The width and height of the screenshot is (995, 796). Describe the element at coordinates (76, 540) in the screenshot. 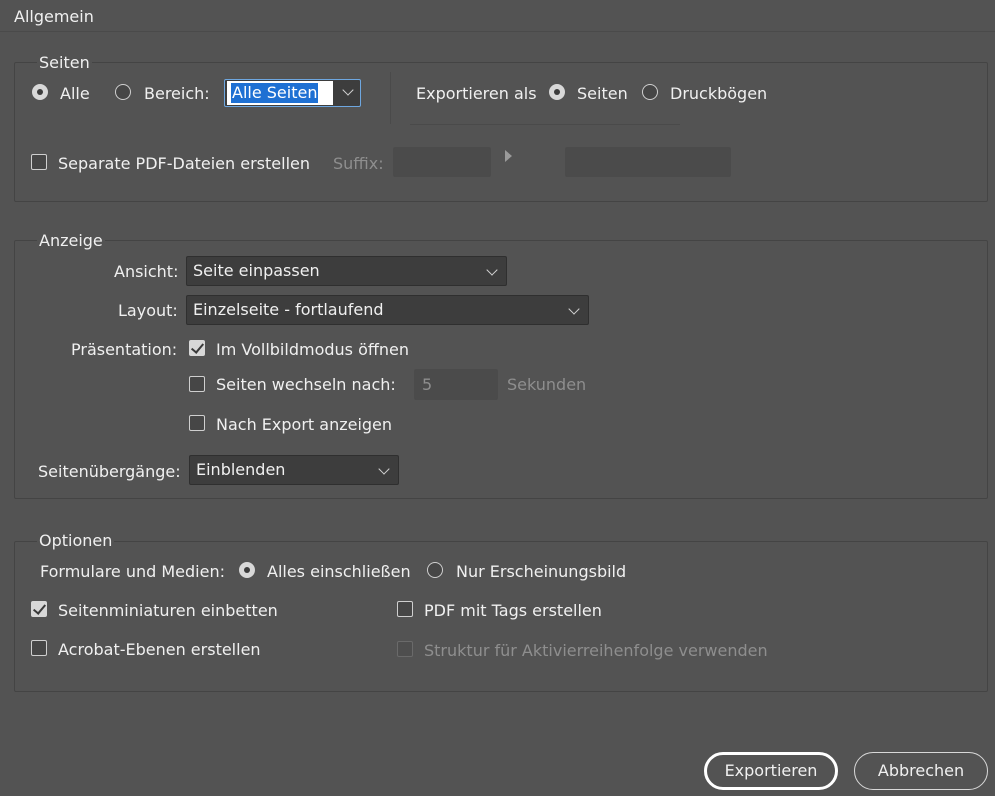

I see `optionen-section-title: Optionen` at that location.